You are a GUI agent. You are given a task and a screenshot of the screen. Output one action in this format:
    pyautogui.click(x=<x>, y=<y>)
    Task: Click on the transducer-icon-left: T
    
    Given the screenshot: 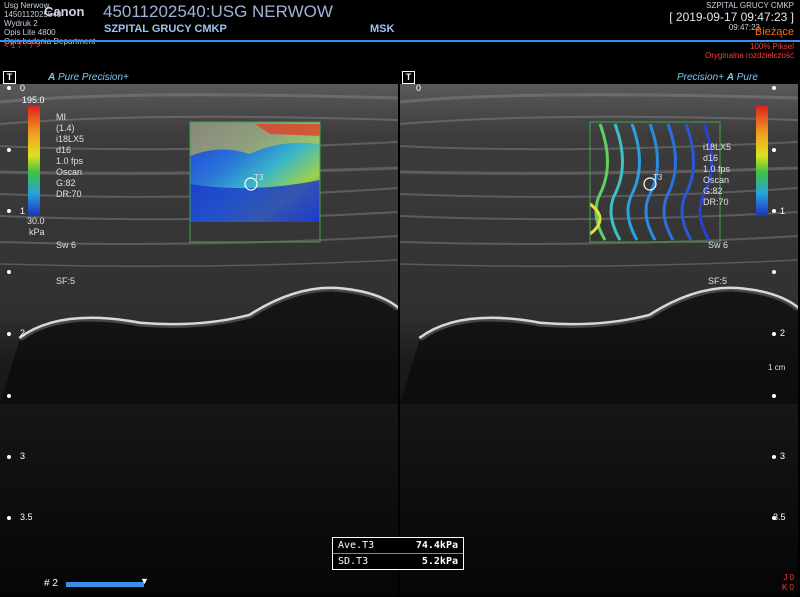 What is the action you would take?
    pyautogui.click(x=9, y=77)
    